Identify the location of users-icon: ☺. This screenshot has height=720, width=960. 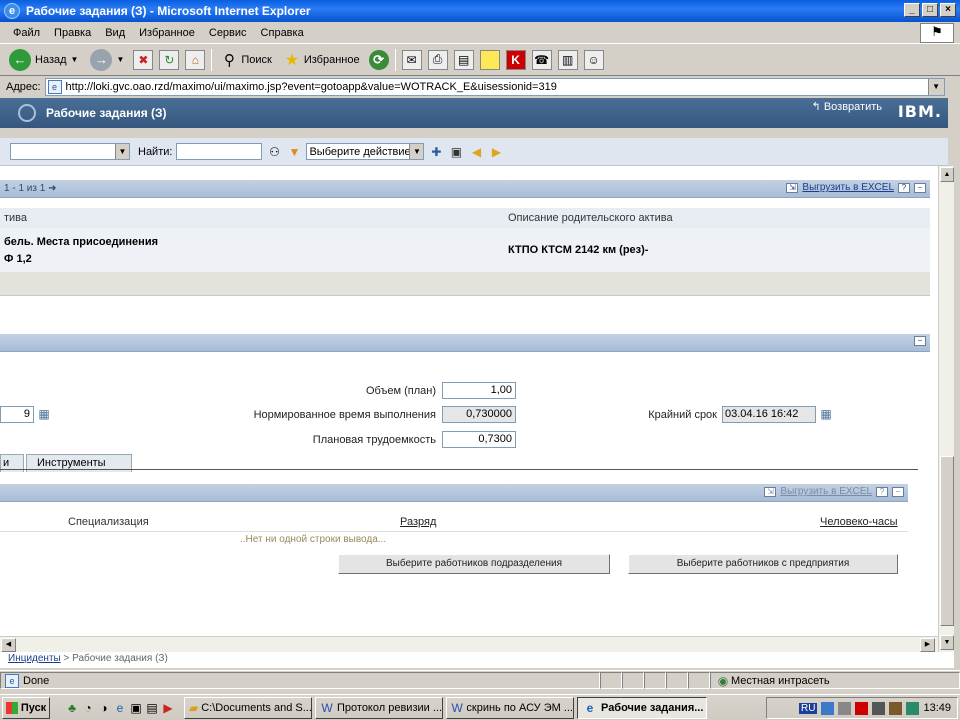
(593, 59).